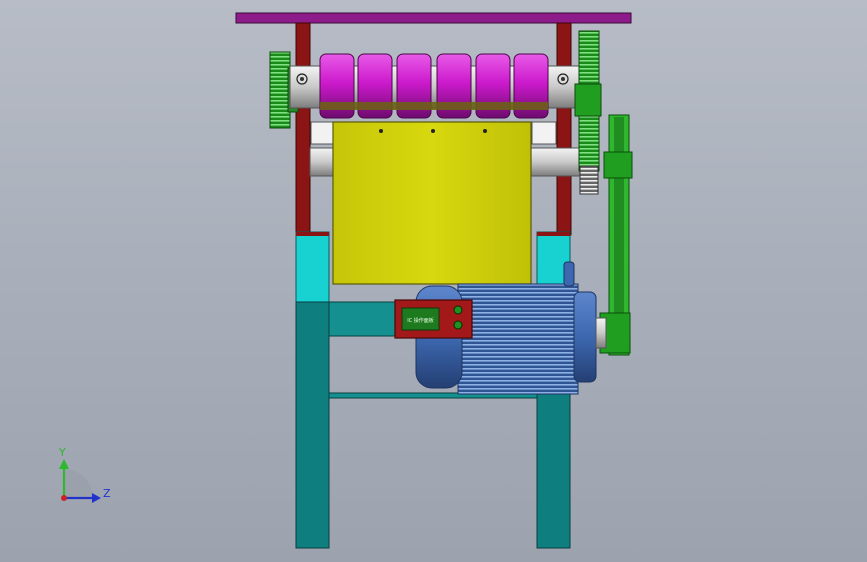 This screenshot has height=562, width=867. Describe the element at coordinates (303, 129) in the screenshot. I see `frame-upright-left` at that location.